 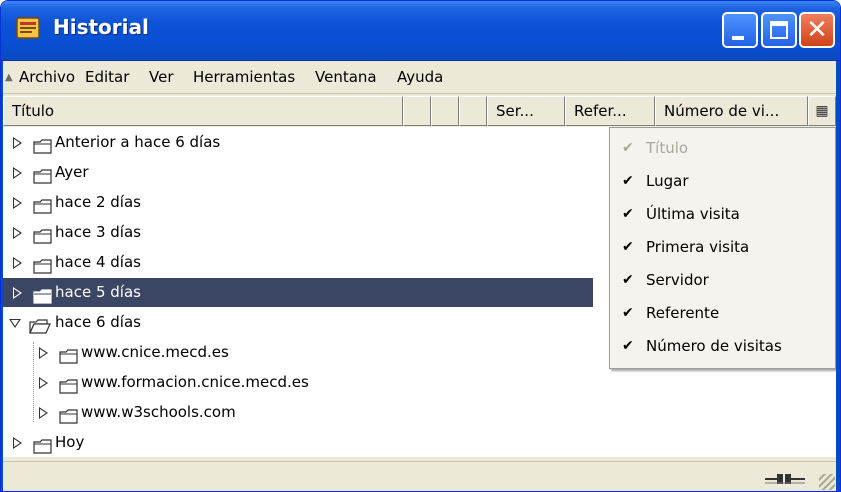 What do you see at coordinates (9, 78) in the screenshot?
I see `toolbar-grip-icon: ▲` at bounding box center [9, 78].